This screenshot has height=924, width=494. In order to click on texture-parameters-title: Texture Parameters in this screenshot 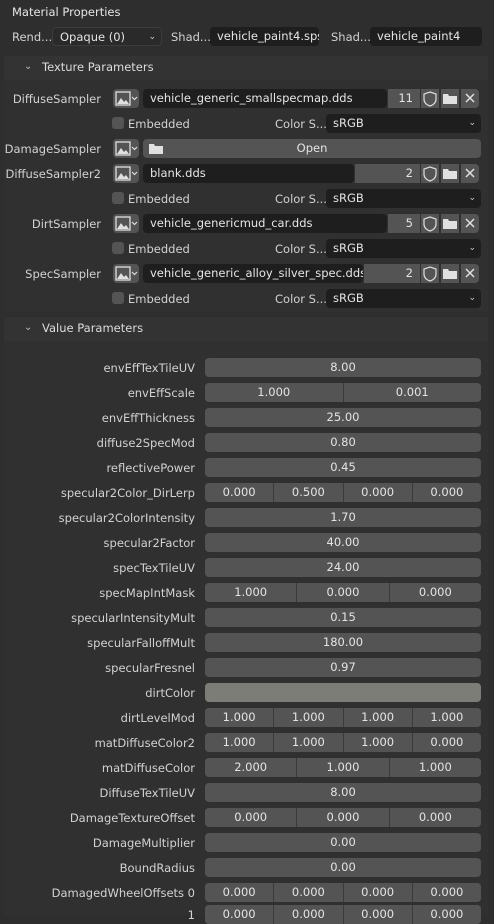, I will do `click(98, 67)`.